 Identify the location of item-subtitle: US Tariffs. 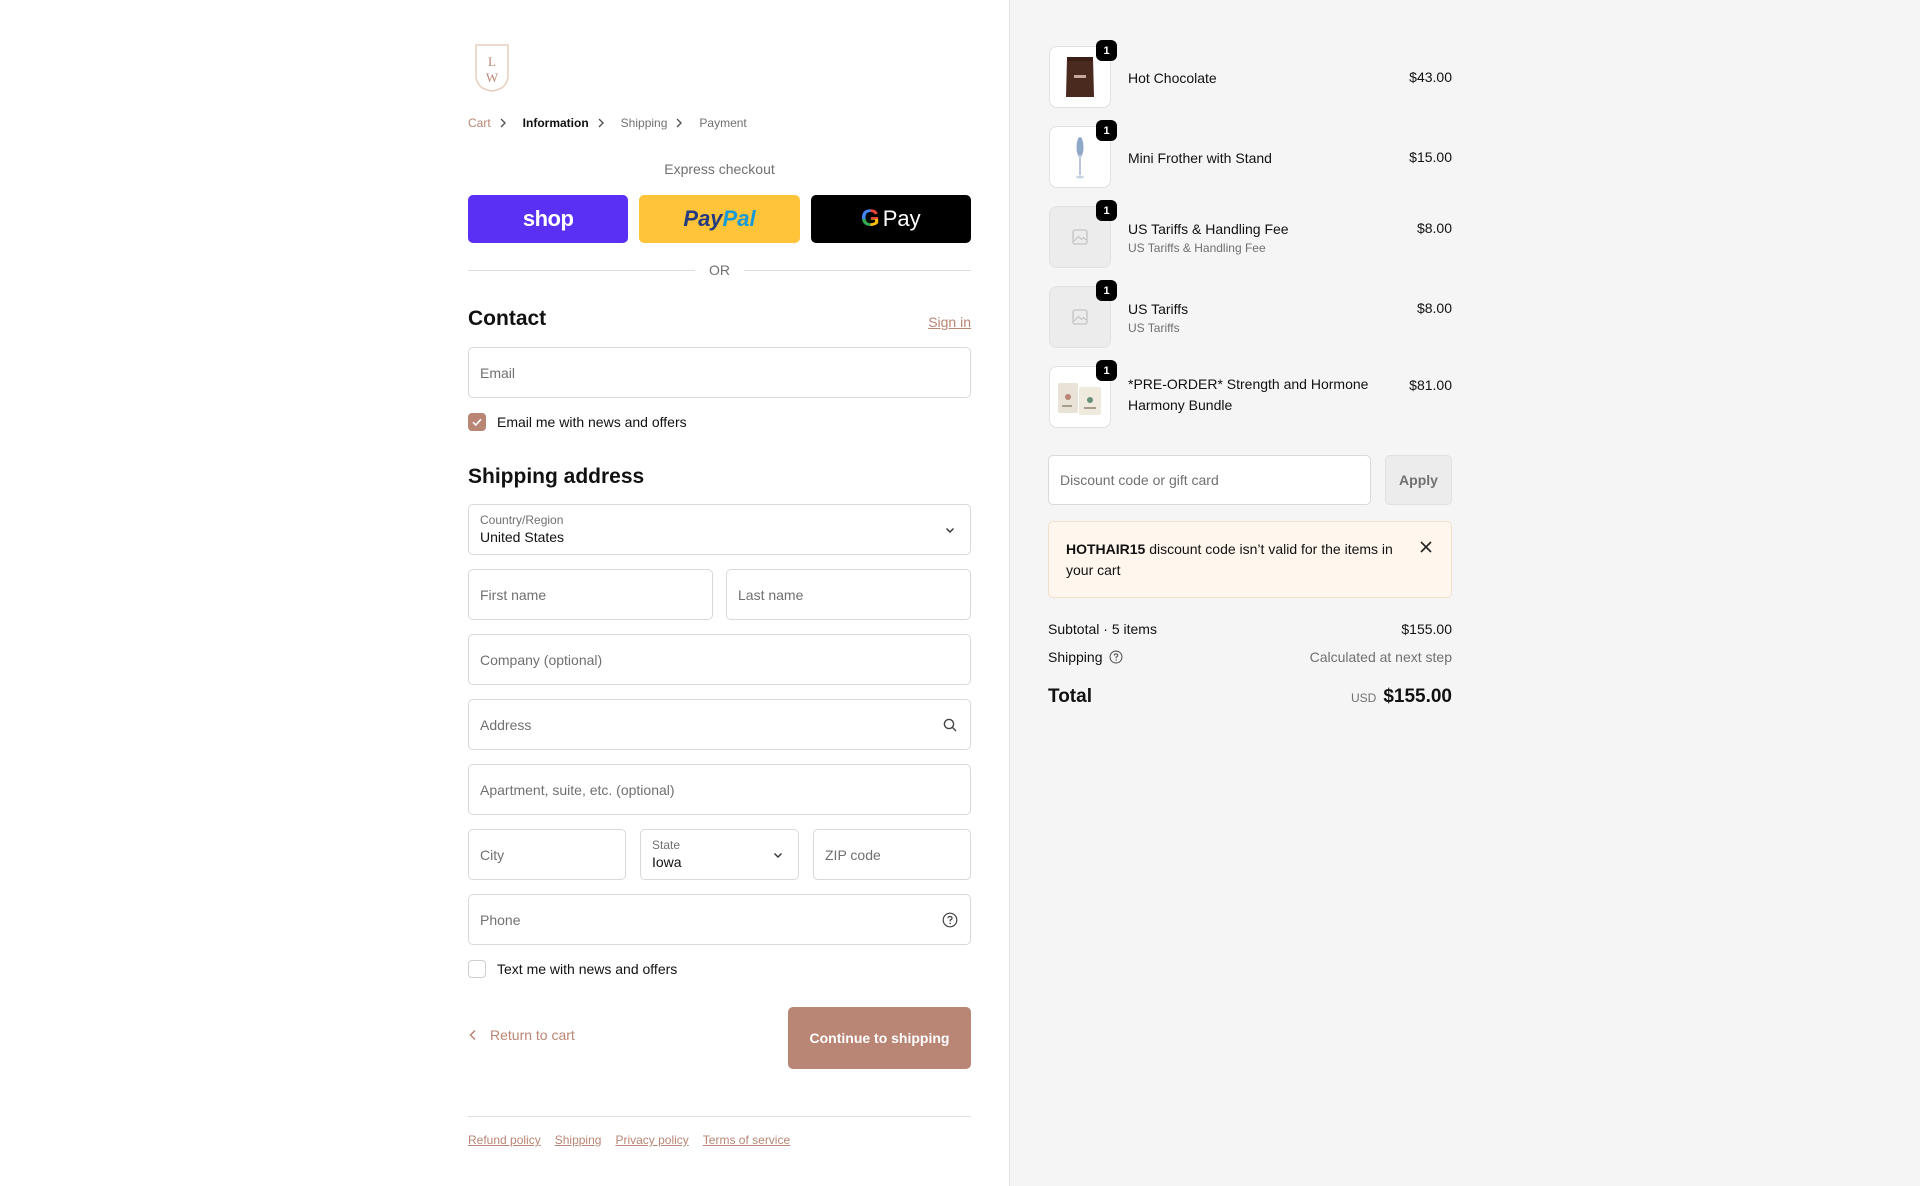
(1154, 328).